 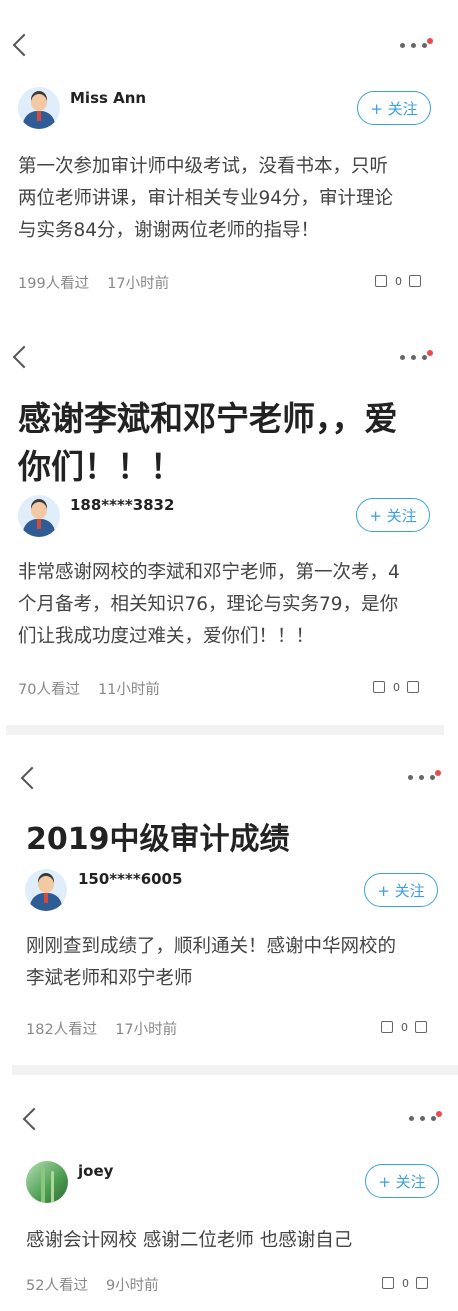 What do you see at coordinates (132, 1286) in the screenshot?
I see `timestamp: 9小时前` at bounding box center [132, 1286].